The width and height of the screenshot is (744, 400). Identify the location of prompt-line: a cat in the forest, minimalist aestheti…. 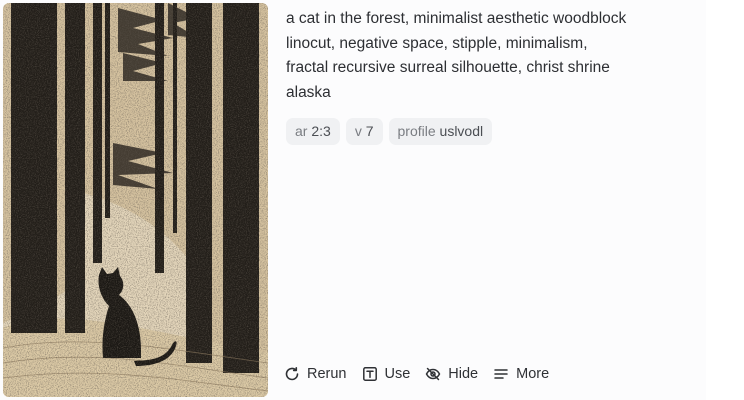
(456, 18).